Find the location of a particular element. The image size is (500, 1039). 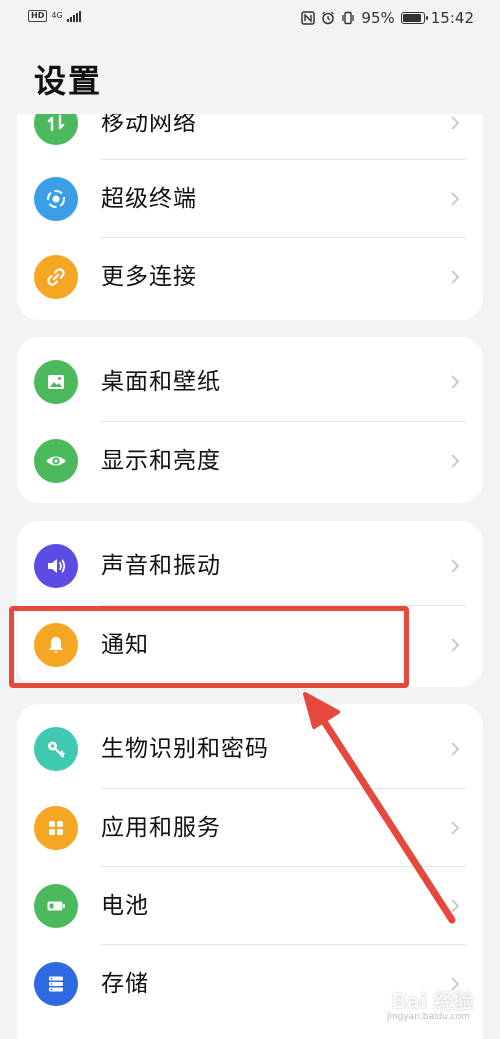

settings-item-label: 显示和亮度 is located at coordinates (161, 461).